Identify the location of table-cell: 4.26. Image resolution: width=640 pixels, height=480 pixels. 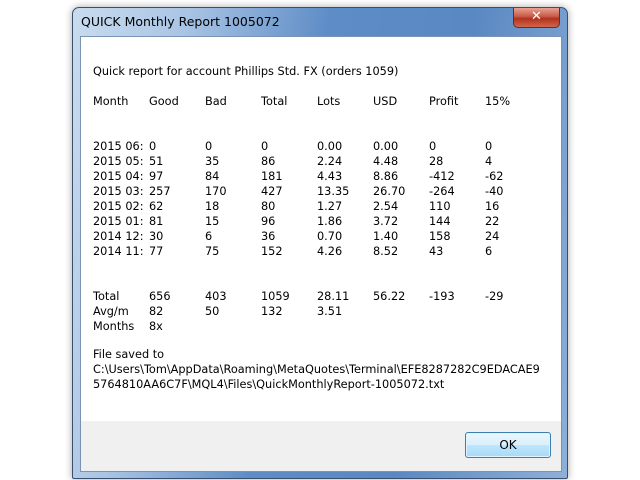
(330, 251).